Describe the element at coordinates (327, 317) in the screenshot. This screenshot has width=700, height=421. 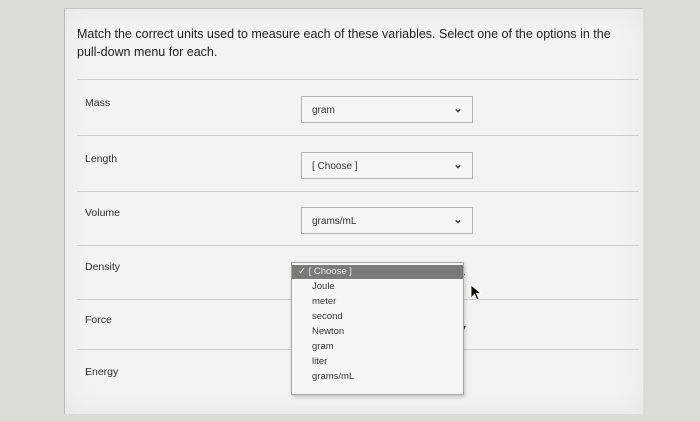
I see `dropdown-option: second` at that location.